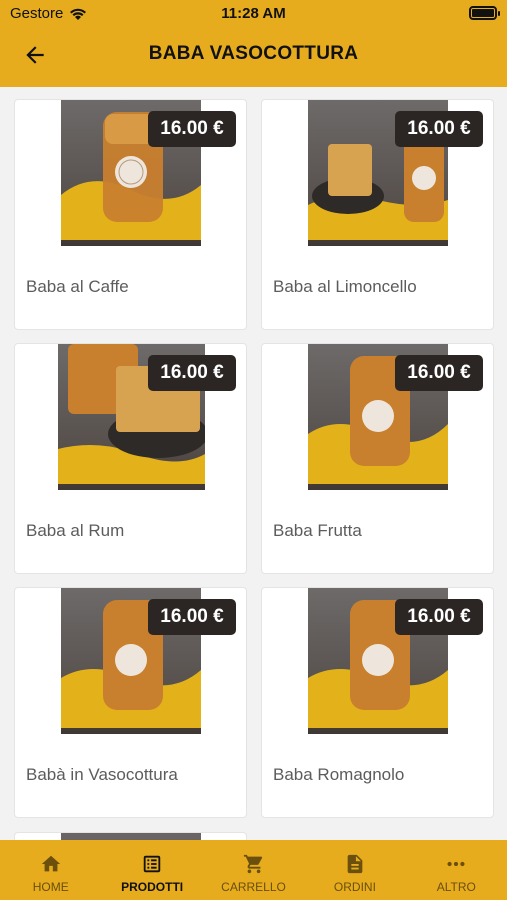 The image size is (507, 900). What do you see at coordinates (355, 864) in the screenshot?
I see `document-icon` at bounding box center [355, 864].